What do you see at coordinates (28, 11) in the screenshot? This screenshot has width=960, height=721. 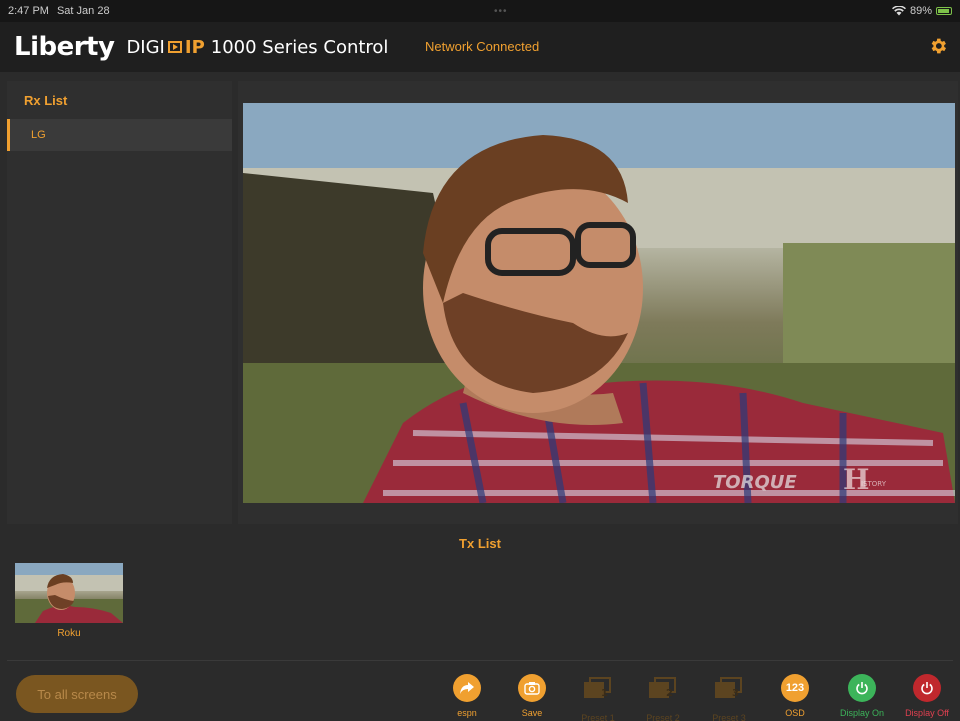 I see `status-time: 2:47 PM` at bounding box center [28, 11].